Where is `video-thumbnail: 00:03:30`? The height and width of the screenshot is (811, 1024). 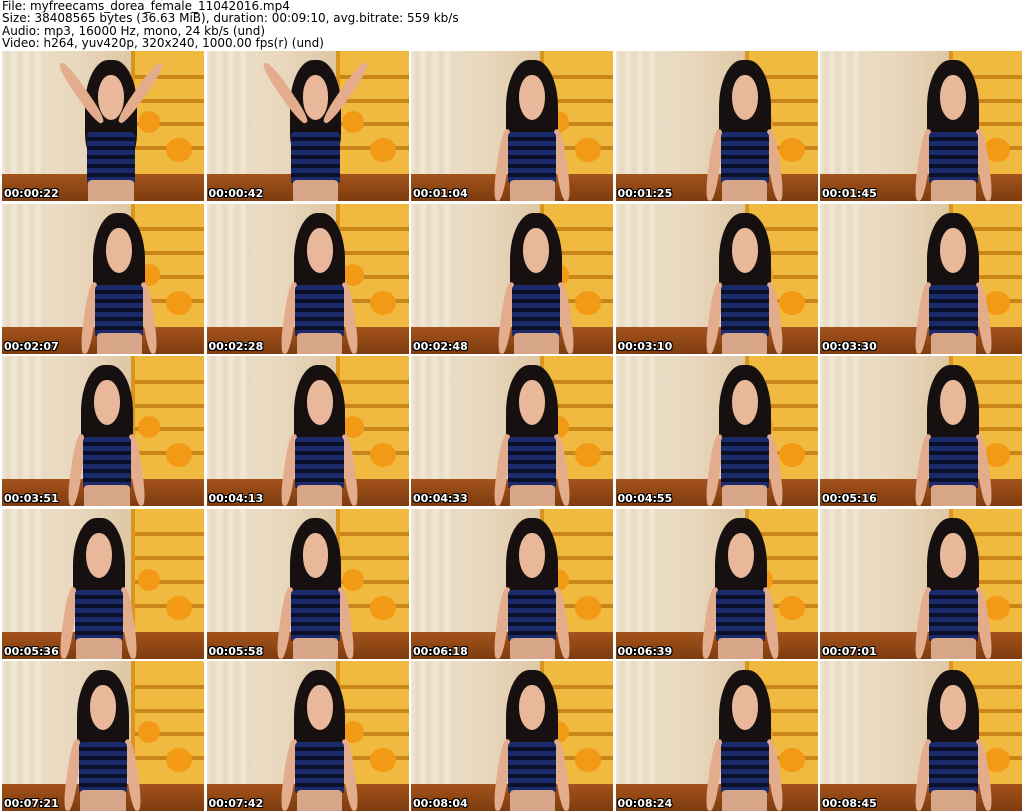
video-thumbnail: 00:03:30 is located at coordinates (921, 278).